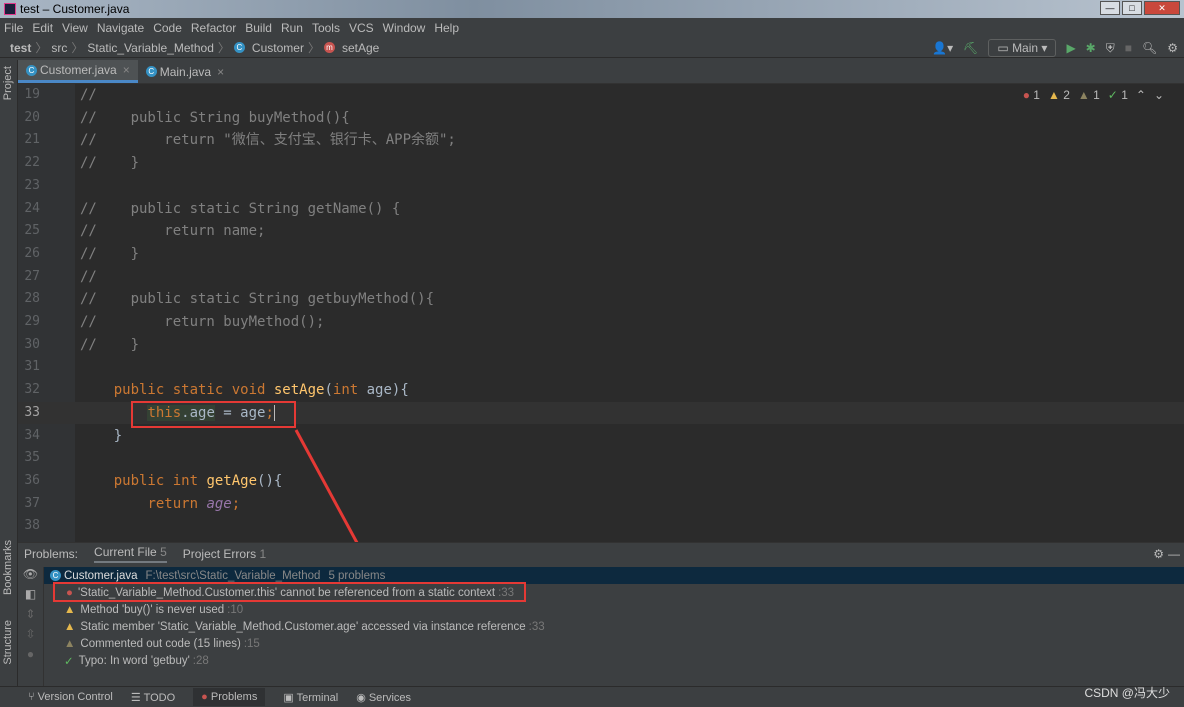 The height and width of the screenshot is (707, 1184). I want to click on lightbulb-icon: ●, so click(30, 657).